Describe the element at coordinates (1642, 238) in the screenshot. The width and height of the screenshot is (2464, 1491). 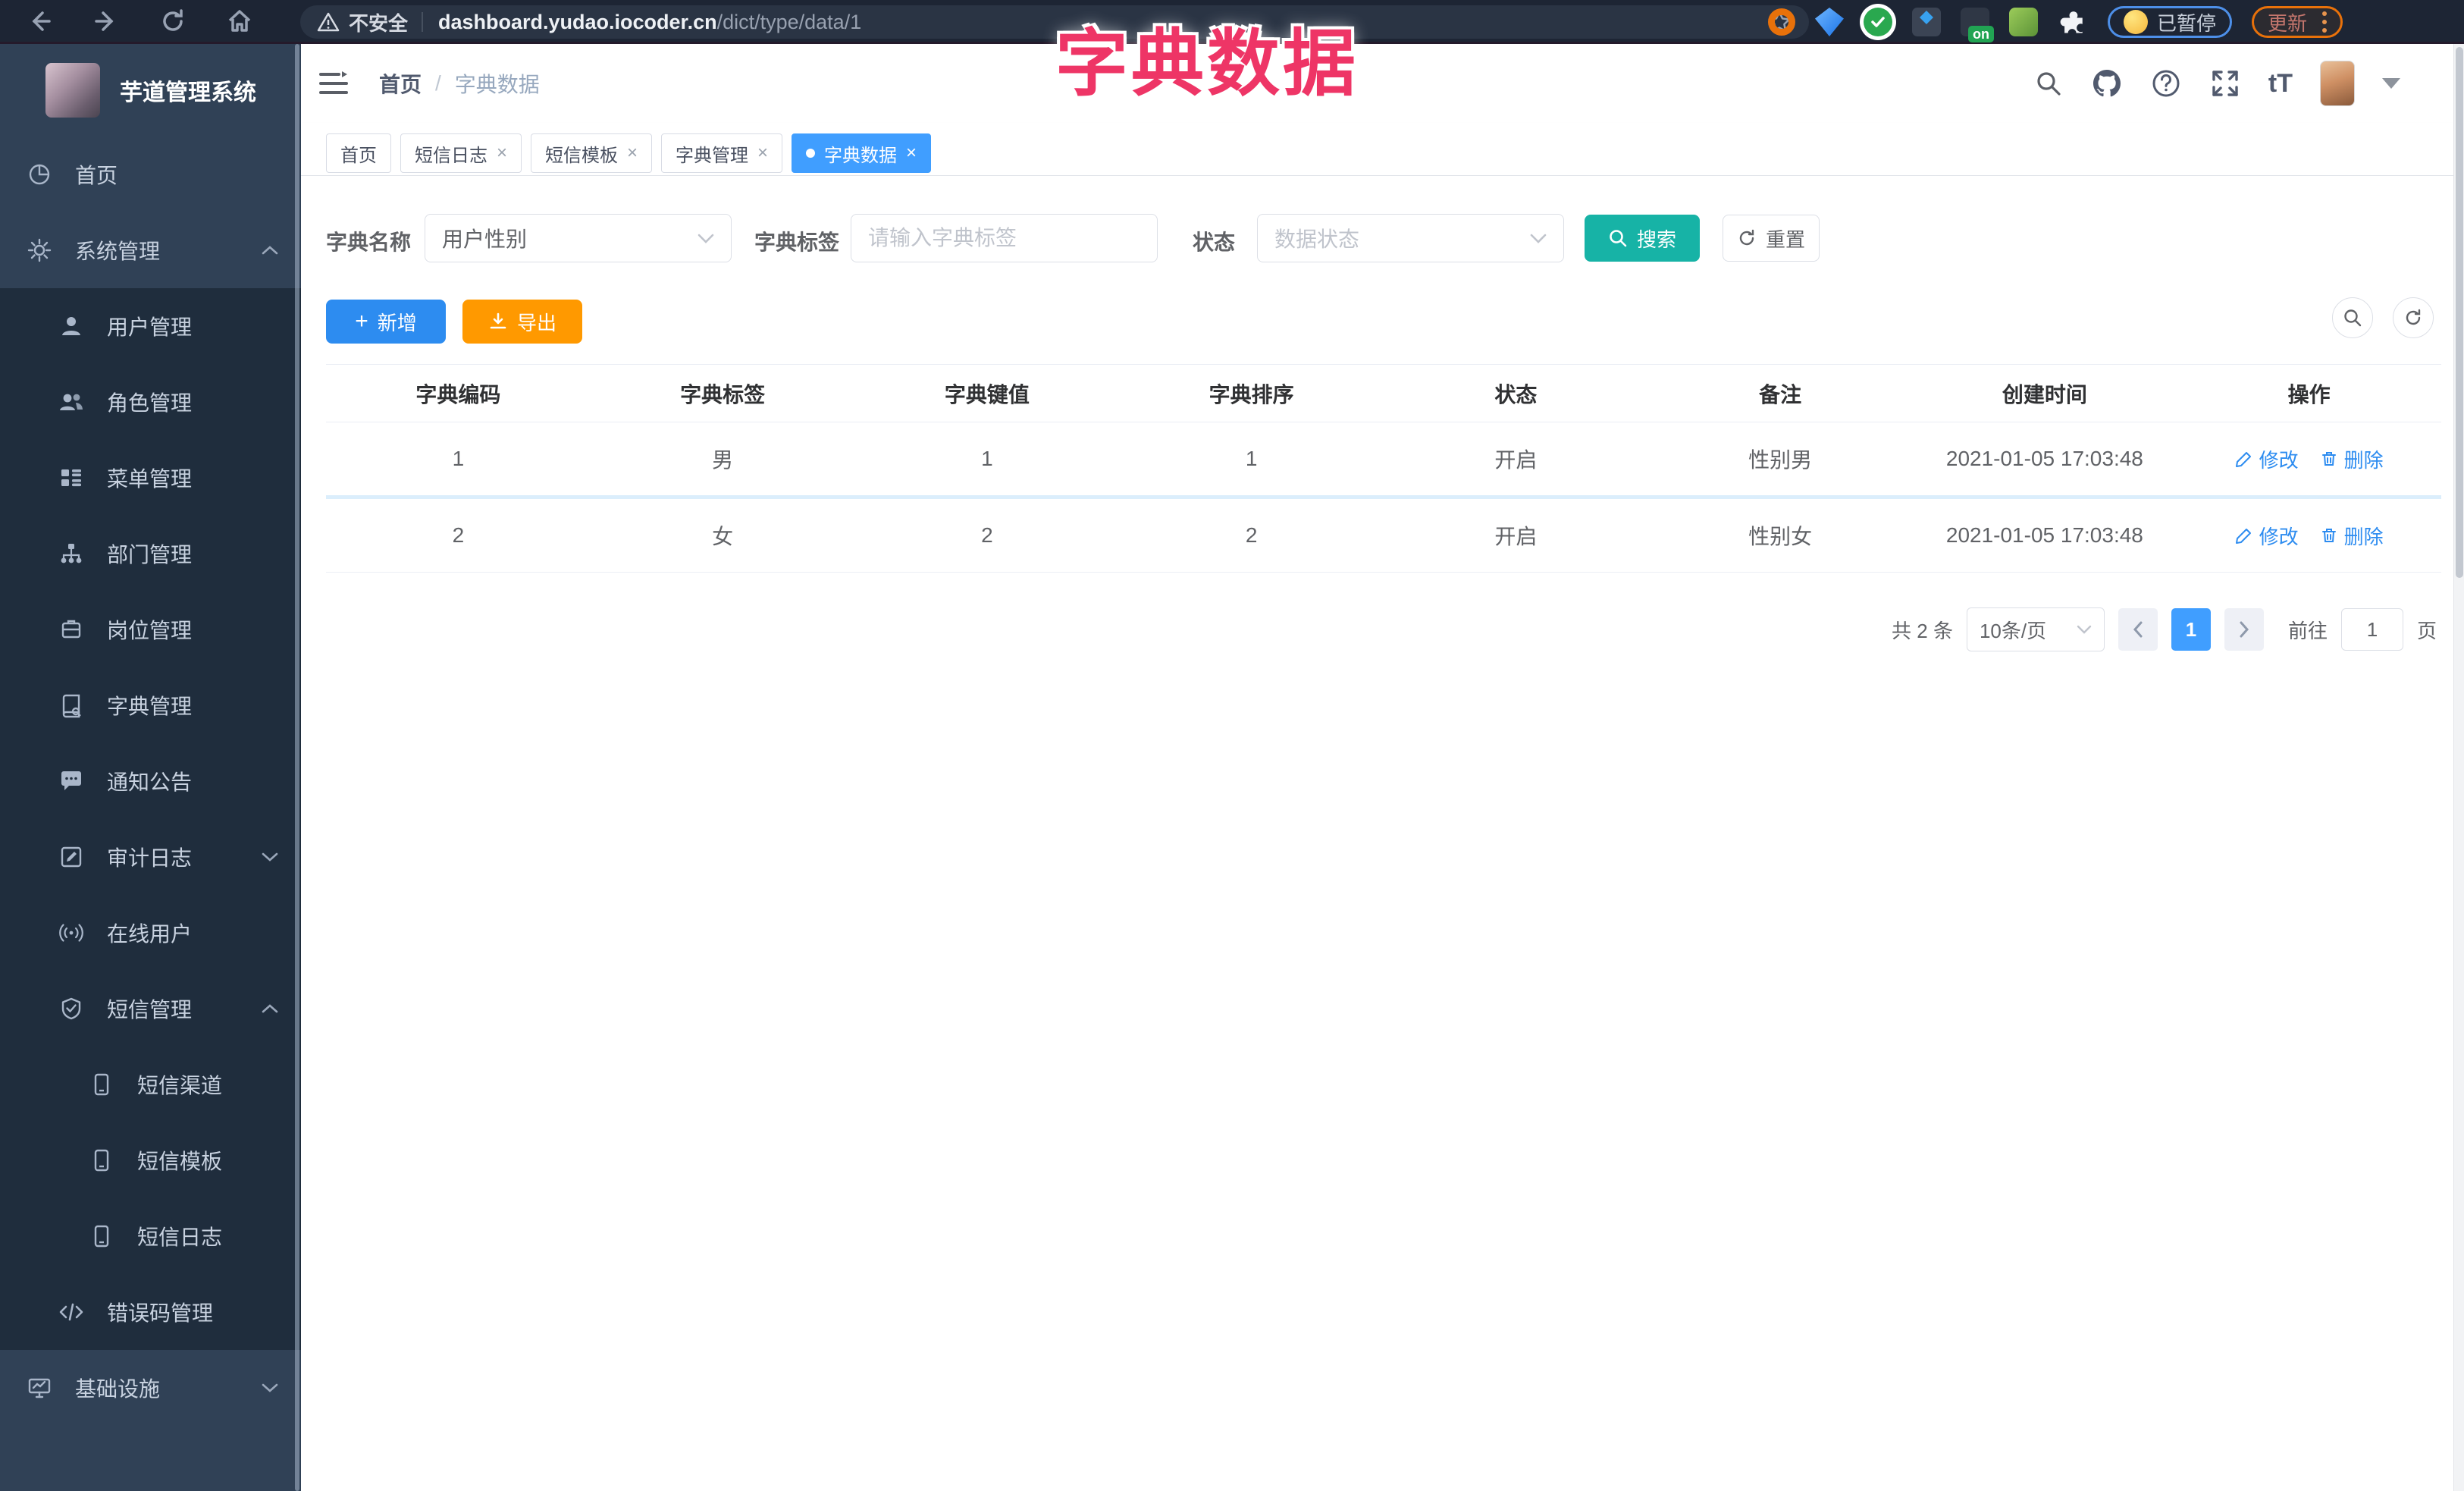
I see `search-button: 搜索` at that location.